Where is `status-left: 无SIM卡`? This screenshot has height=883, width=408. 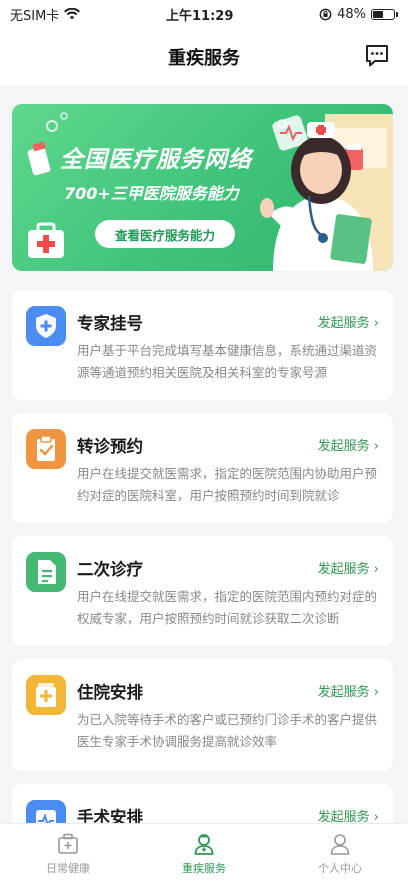 status-left: 无SIM卡 is located at coordinates (45, 14).